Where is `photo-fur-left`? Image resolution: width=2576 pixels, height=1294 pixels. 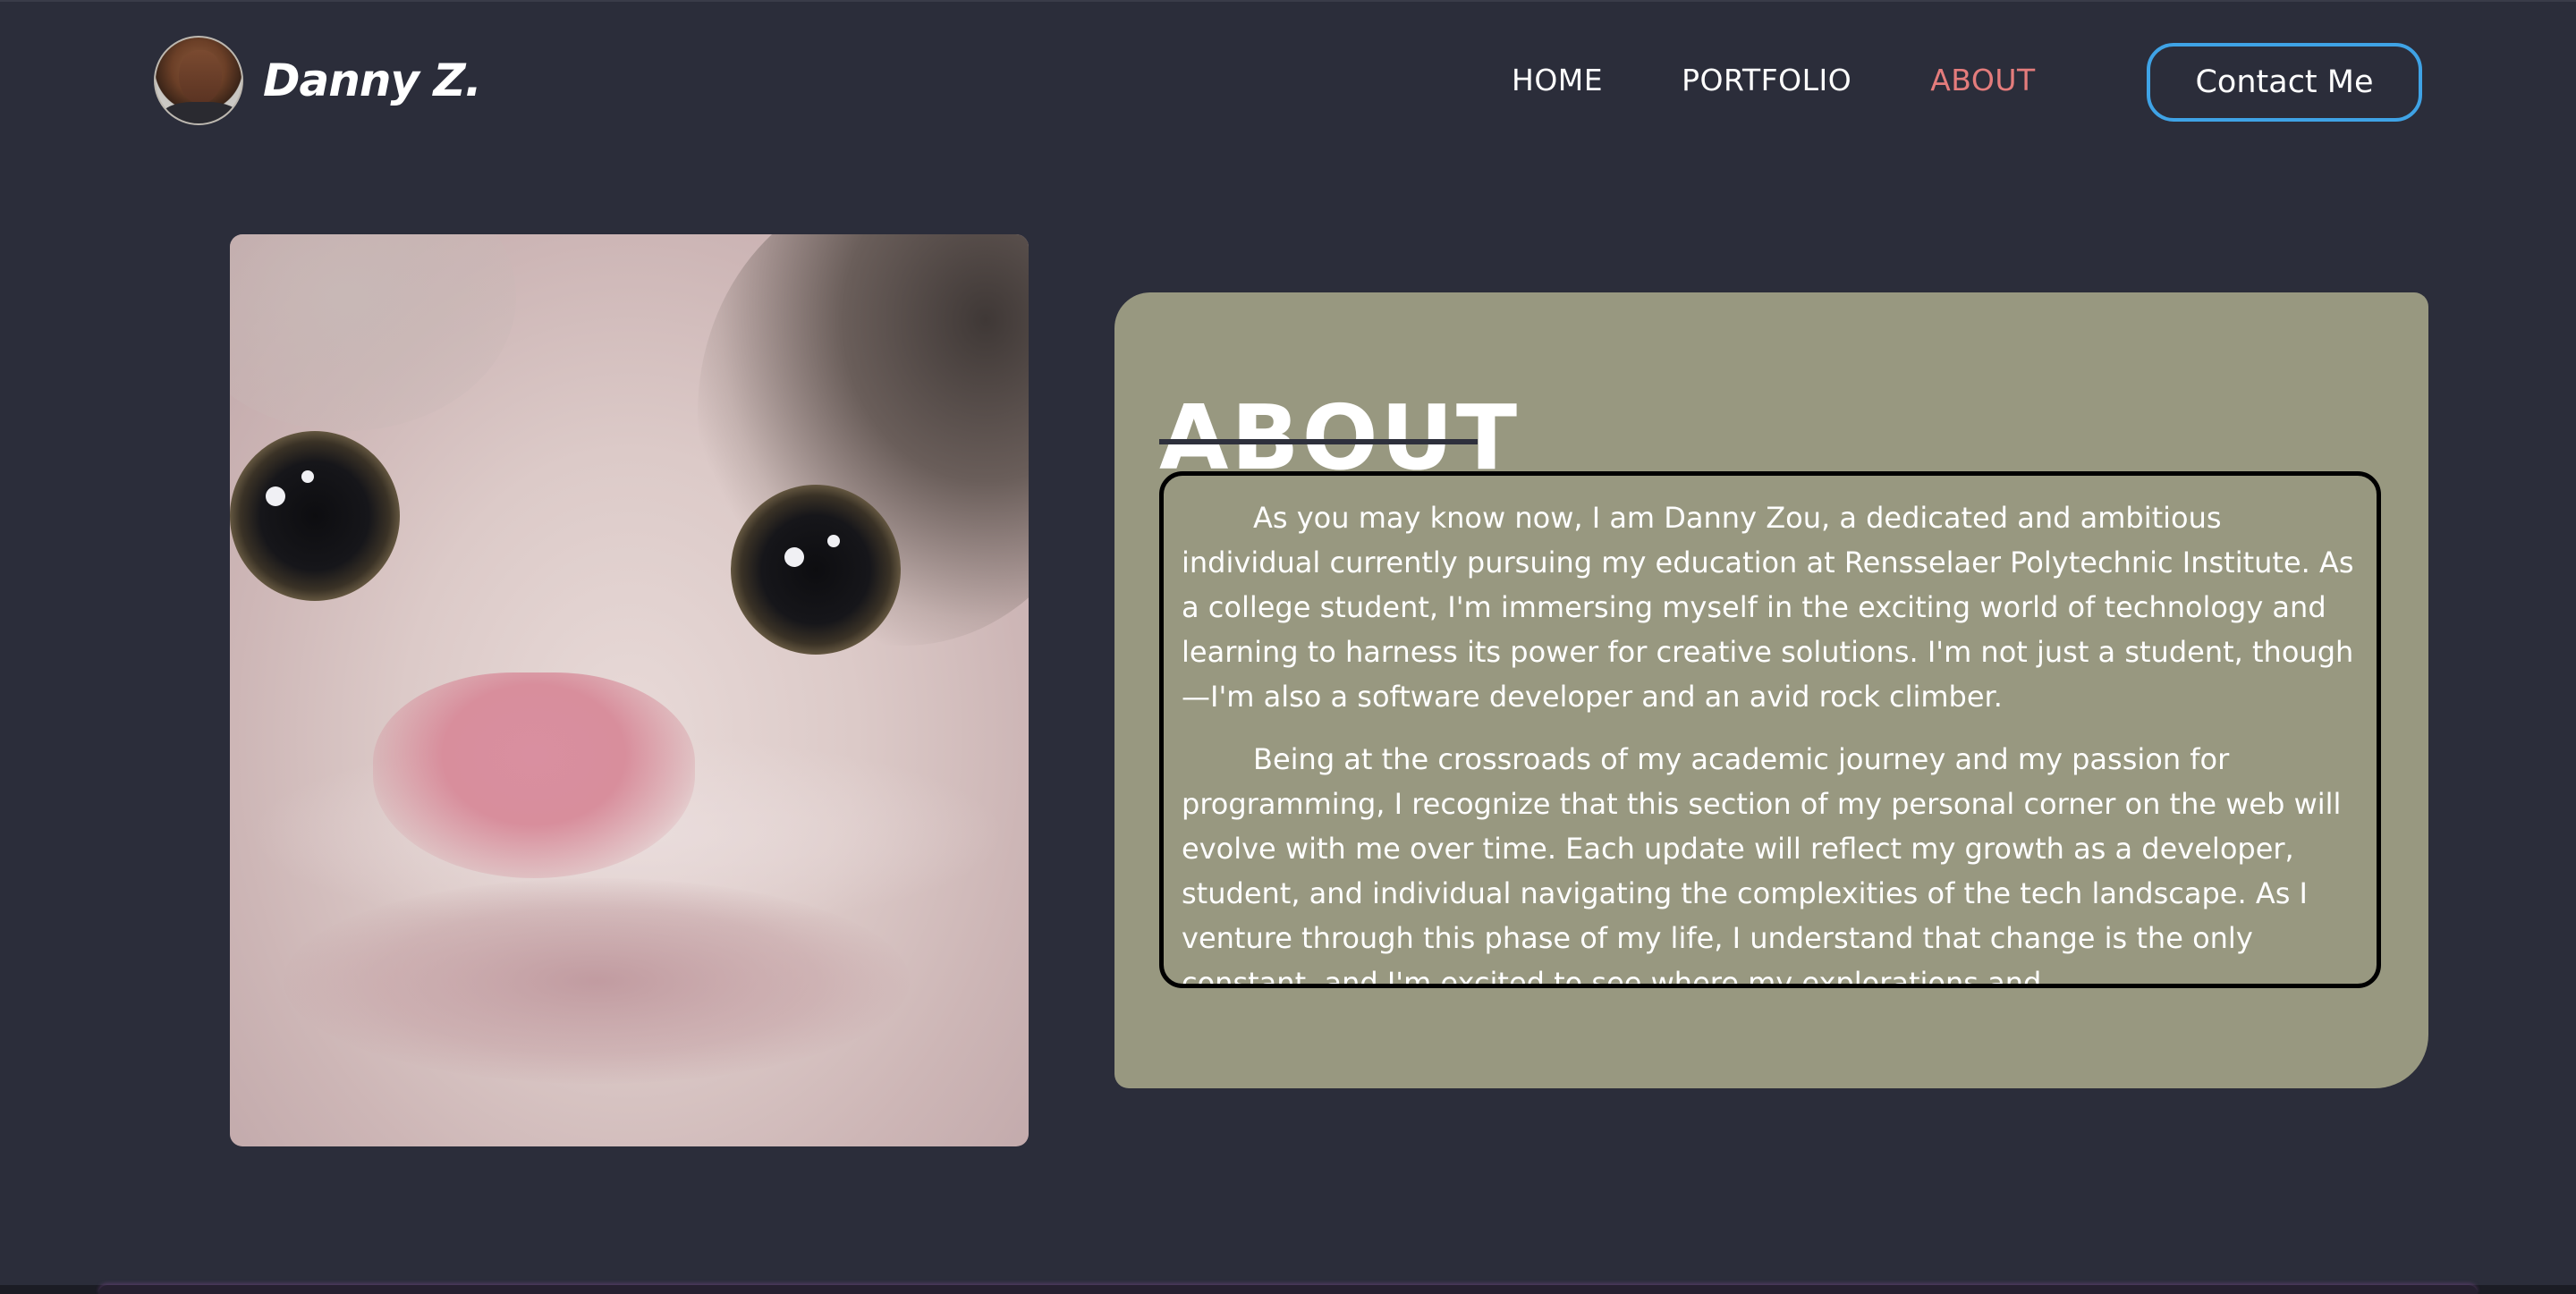
photo-fur-left is located at coordinates (373, 332).